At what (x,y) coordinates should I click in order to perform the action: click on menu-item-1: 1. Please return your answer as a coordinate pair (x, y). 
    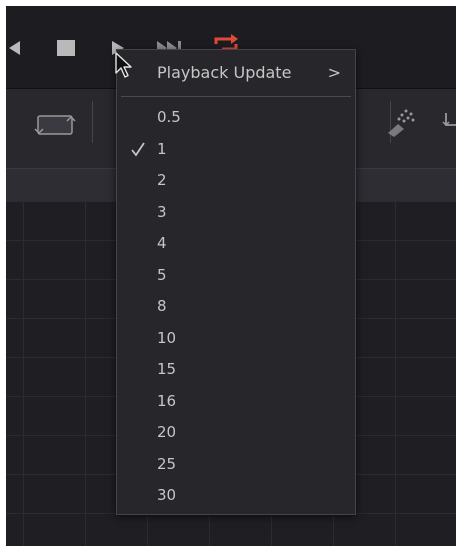
    Looking at the image, I should click on (236, 150).